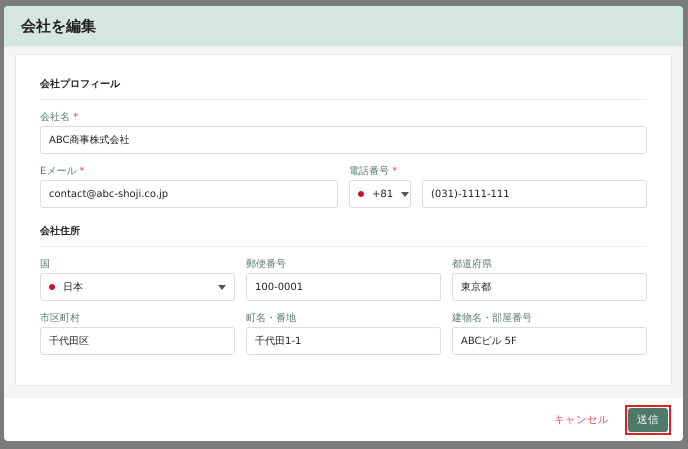  Describe the element at coordinates (369, 171) in the screenshot. I see `field-label: 電話番号` at that location.